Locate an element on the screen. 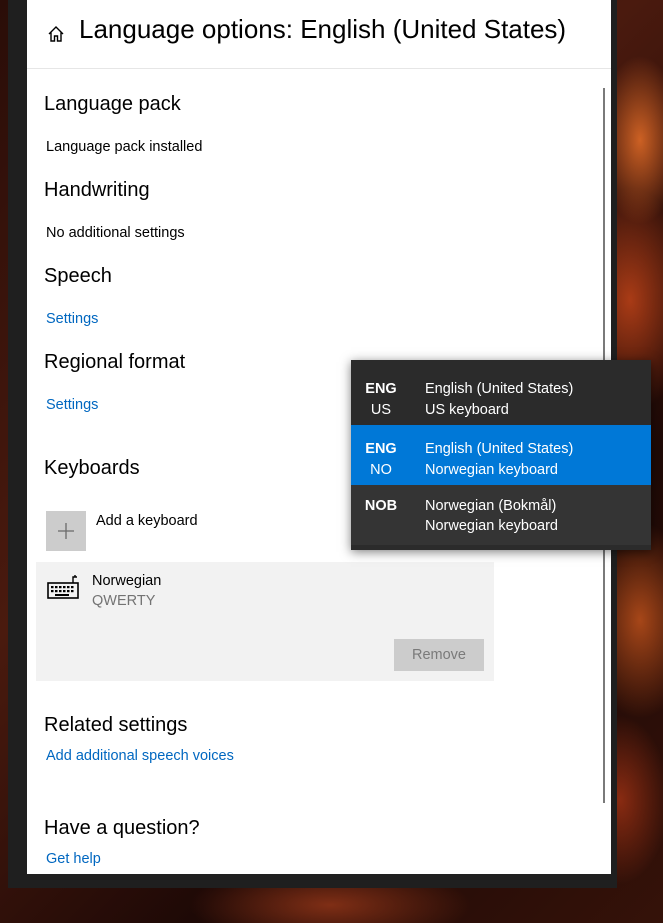 This screenshot has width=663, height=923. keyboard-layout: QWERTY is located at coordinates (124, 601).